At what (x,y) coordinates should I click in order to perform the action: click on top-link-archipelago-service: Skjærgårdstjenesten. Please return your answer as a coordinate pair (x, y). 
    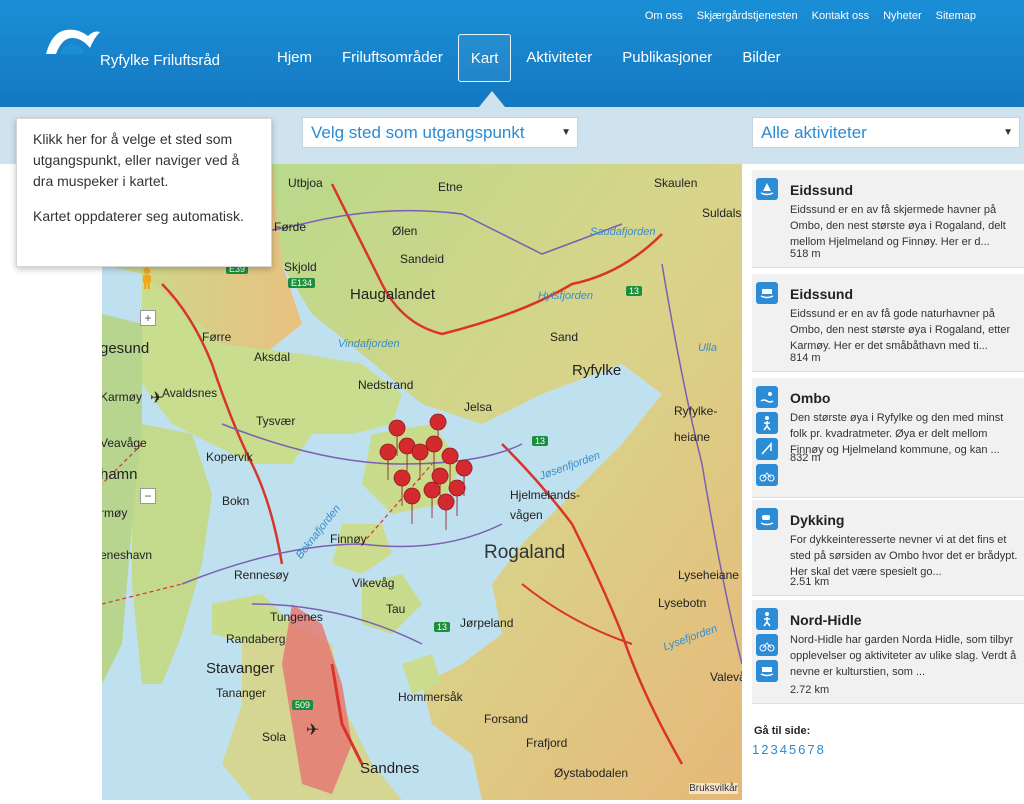
    Looking at the image, I should click on (747, 16).